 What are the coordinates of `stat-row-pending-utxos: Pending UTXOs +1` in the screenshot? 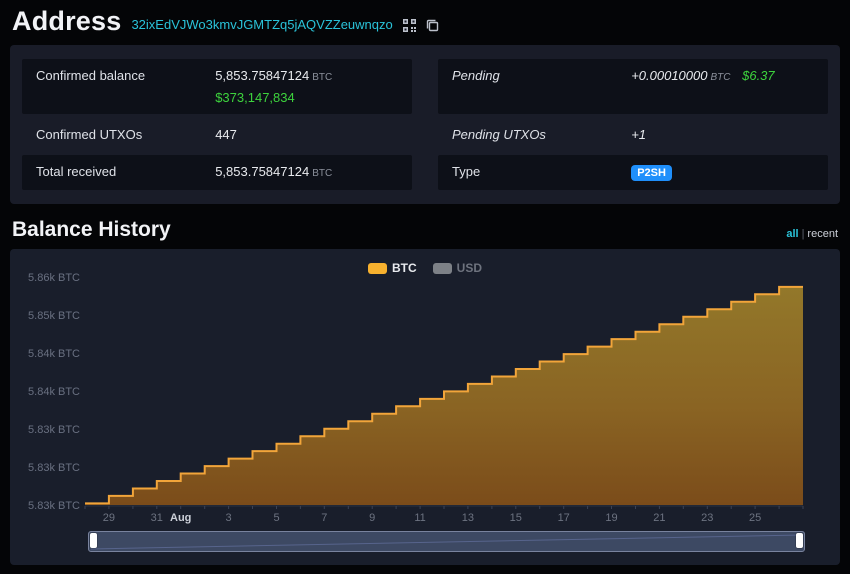 It's located at (633, 134).